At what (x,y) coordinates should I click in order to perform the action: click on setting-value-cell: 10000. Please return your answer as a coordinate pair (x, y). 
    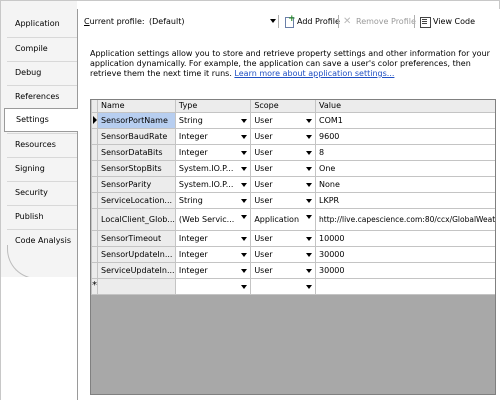
    Looking at the image, I should click on (405, 238).